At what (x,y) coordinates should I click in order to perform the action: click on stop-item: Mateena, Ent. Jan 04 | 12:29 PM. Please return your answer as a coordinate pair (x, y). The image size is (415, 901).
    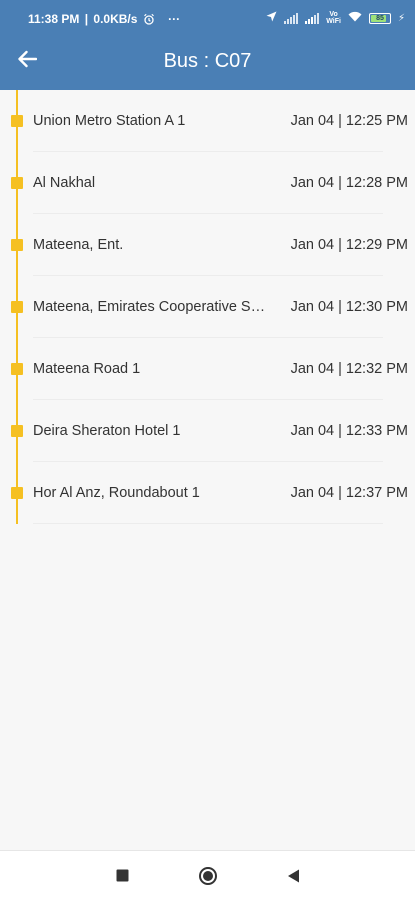
    Looking at the image, I should click on (207, 245).